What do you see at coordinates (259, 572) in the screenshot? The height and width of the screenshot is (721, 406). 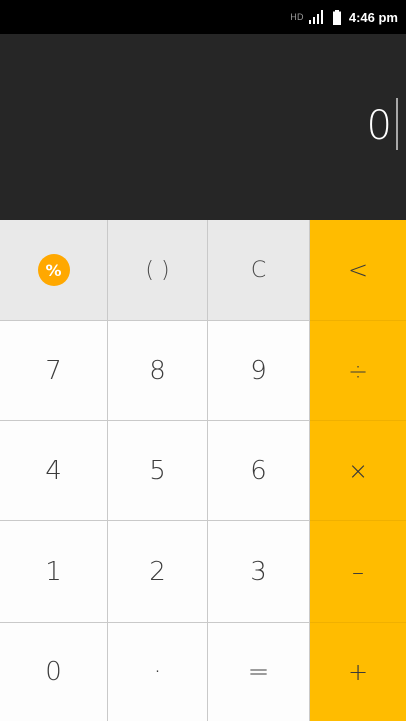 I see `digit-3-button: 3` at bounding box center [259, 572].